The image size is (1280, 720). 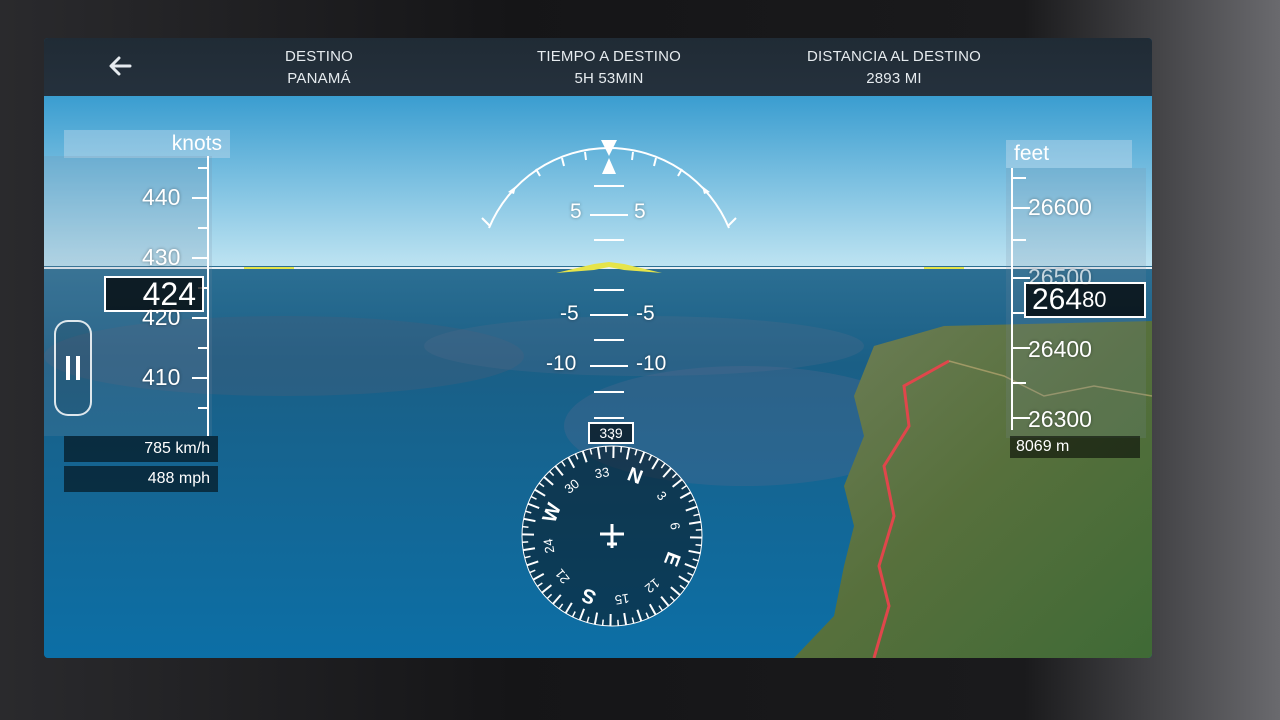 I want to click on altitude-tick-26300: 26300, so click(x=1060, y=419).